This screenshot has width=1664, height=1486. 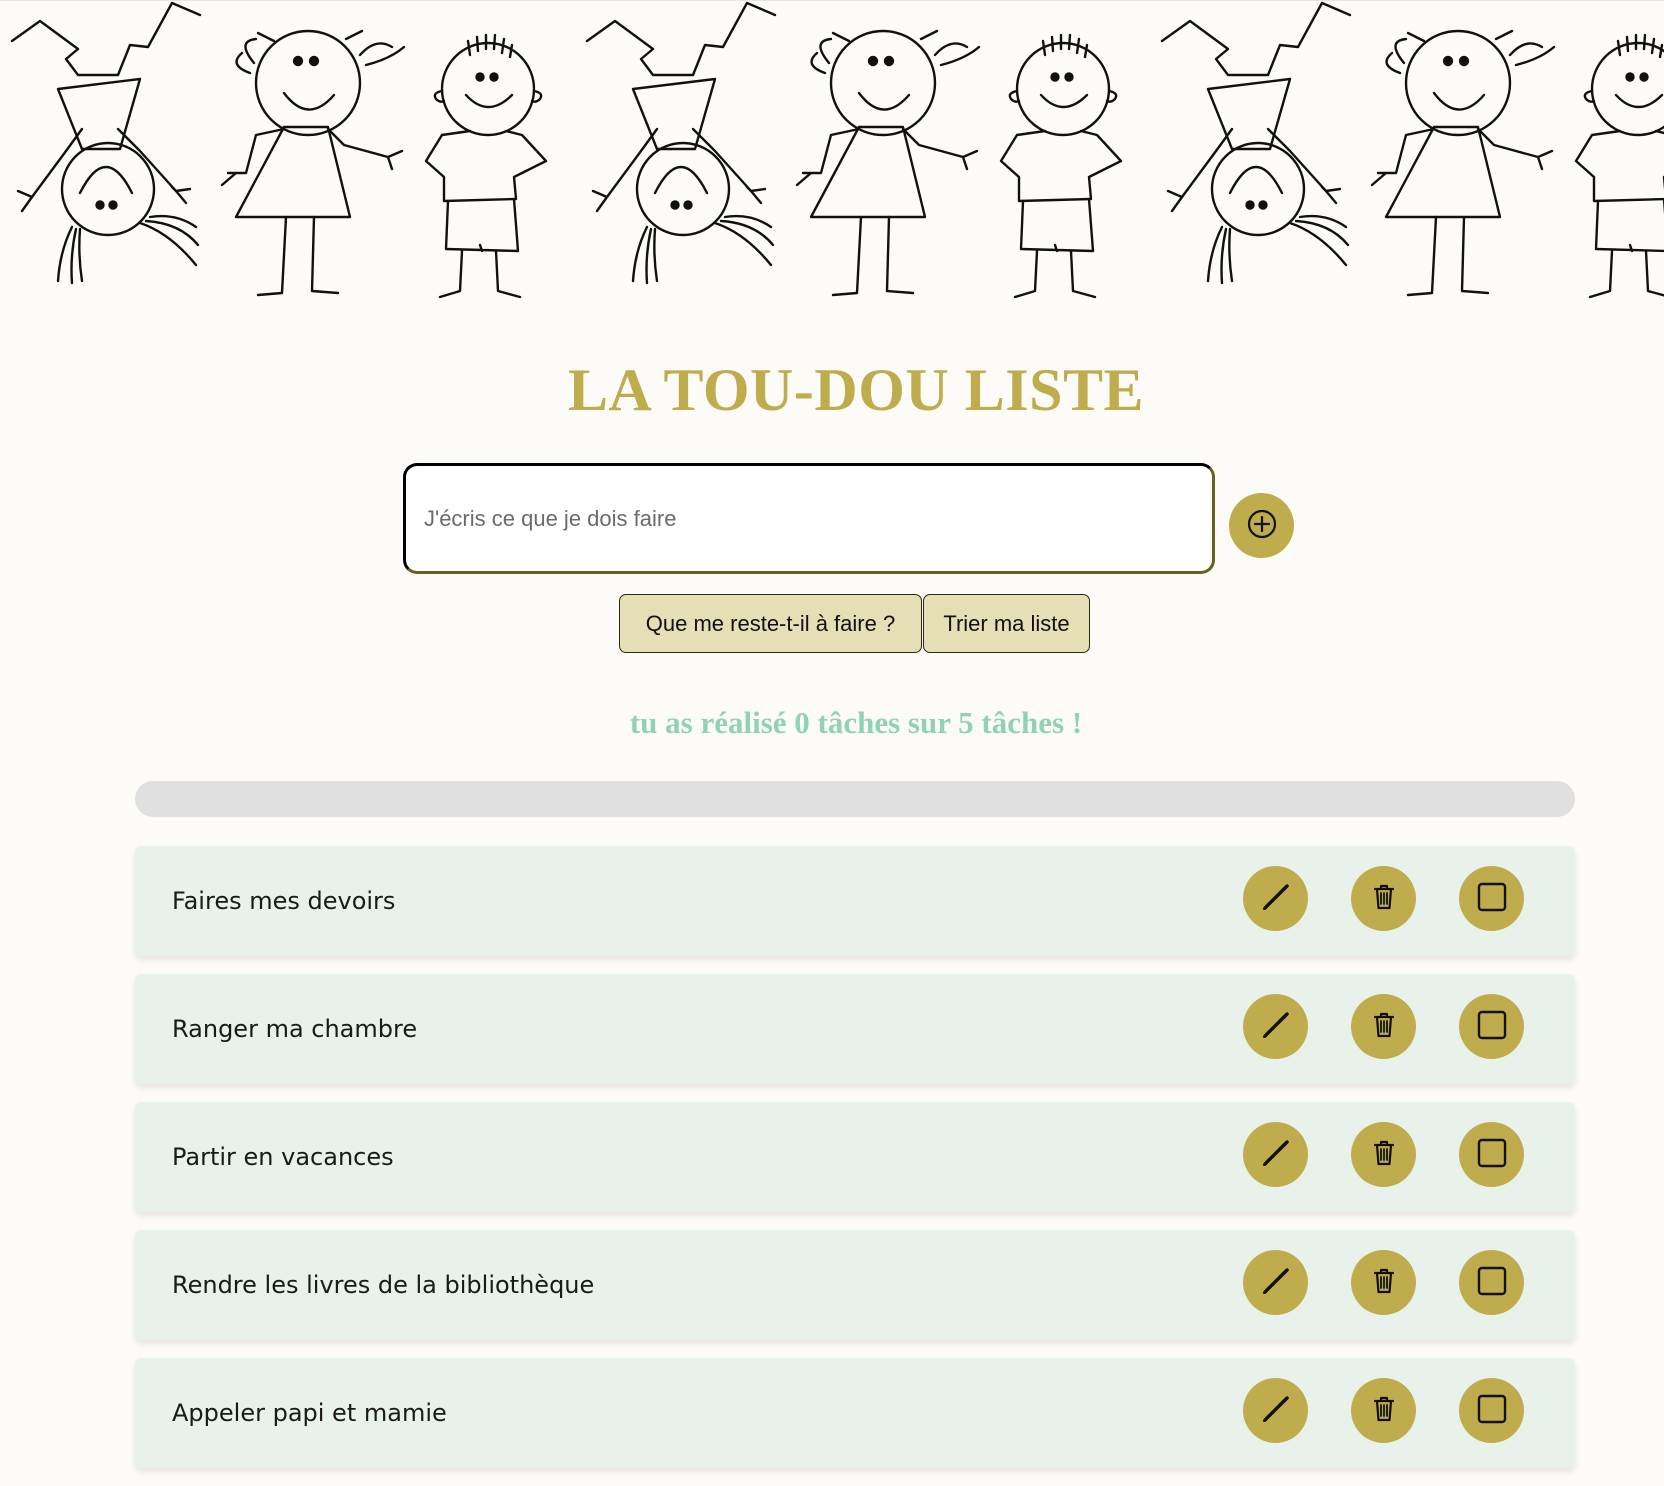 I want to click on remaining-tasks-button: Que me reste-t-il à faire ?, so click(x=770, y=623).